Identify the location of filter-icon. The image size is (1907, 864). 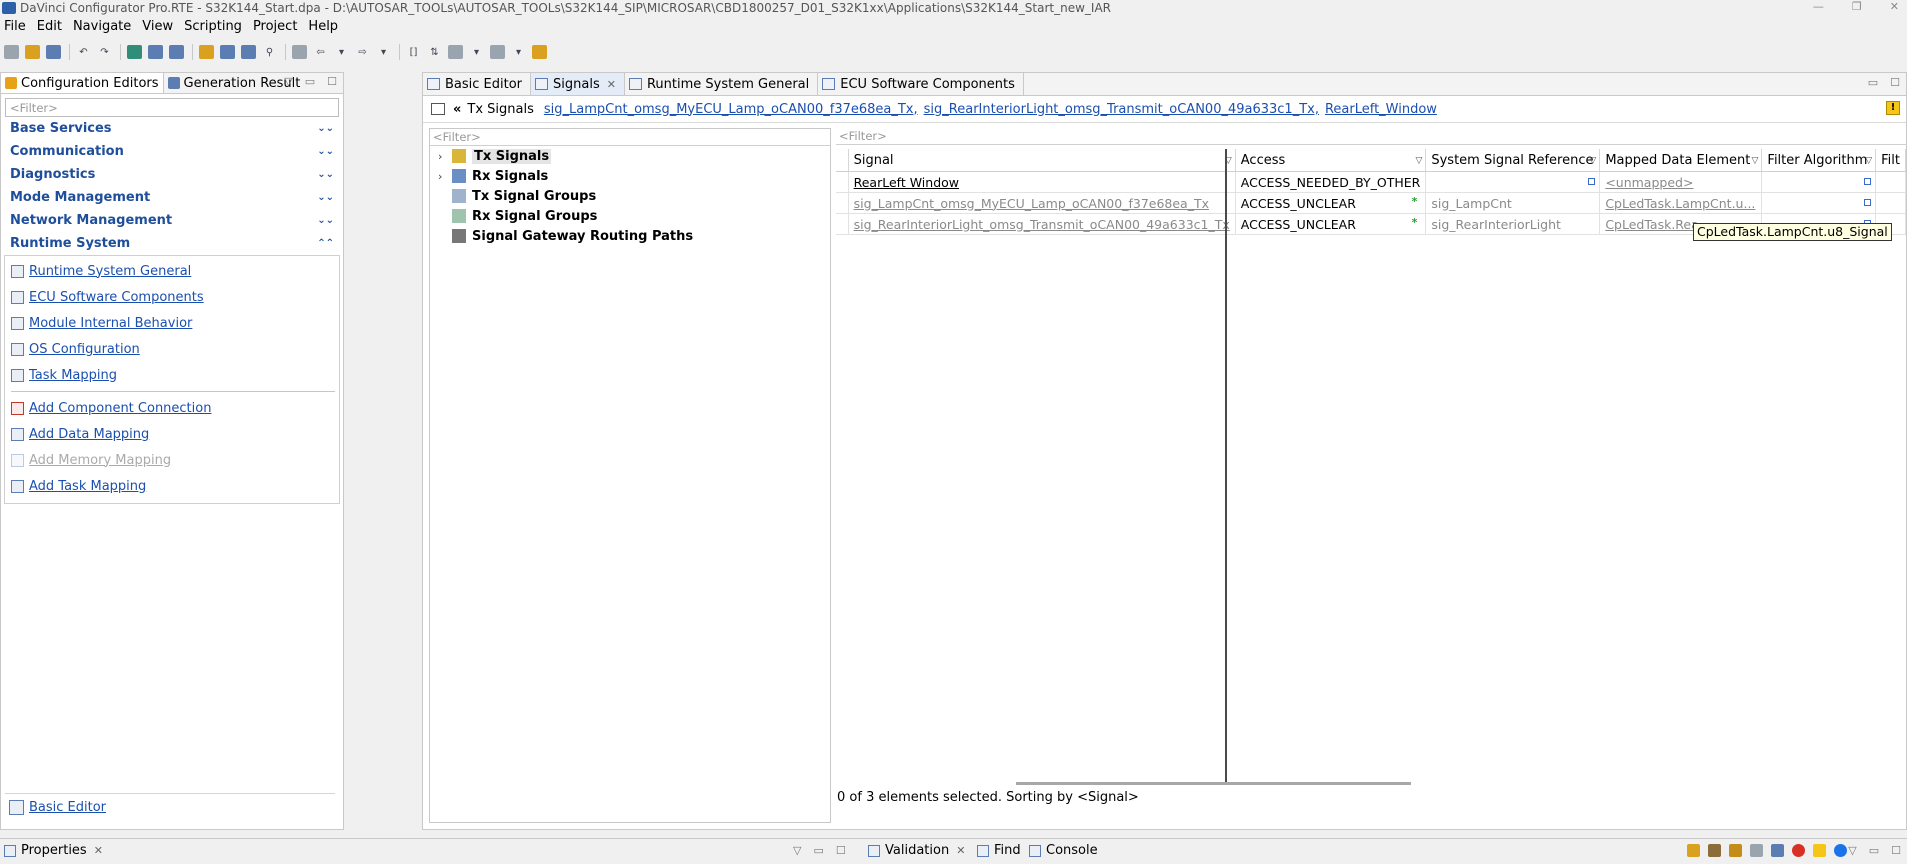
(1777, 850).